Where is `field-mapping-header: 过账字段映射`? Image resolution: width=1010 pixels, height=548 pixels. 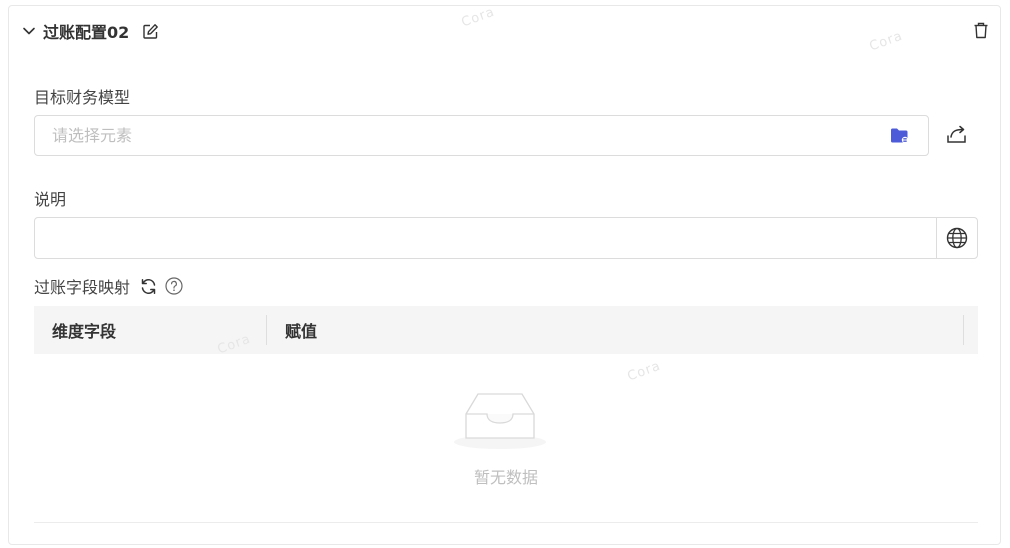
field-mapping-header: 过账字段映射 is located at coordinates (108, 286).